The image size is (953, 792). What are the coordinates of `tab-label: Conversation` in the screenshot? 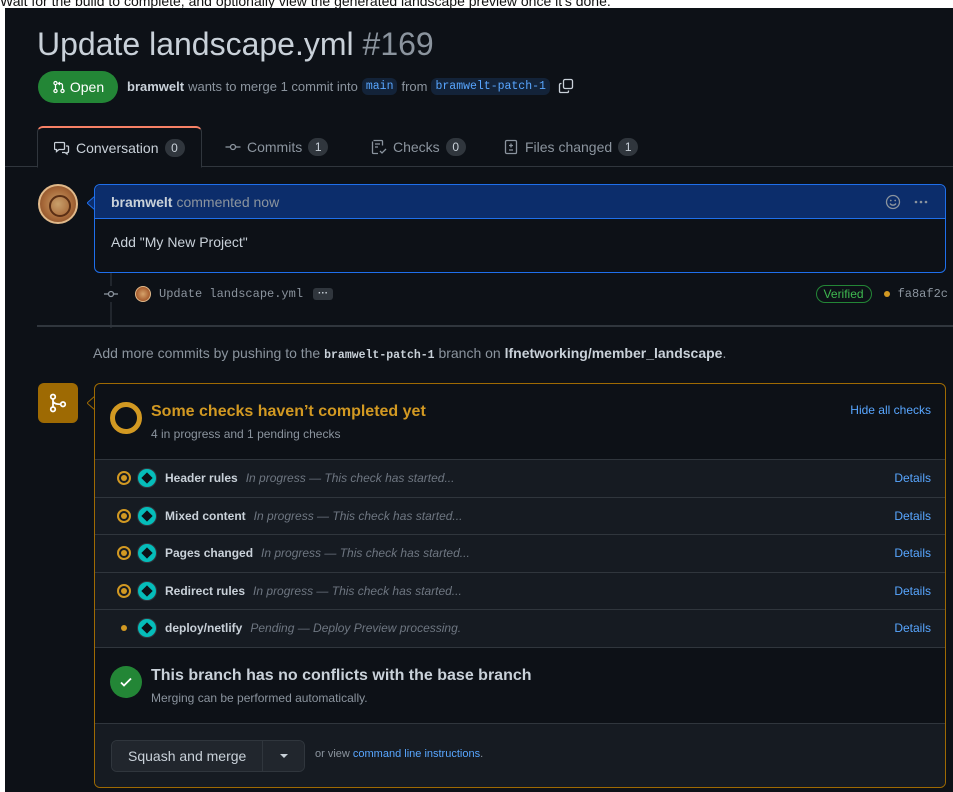 It's located at (117, 147).